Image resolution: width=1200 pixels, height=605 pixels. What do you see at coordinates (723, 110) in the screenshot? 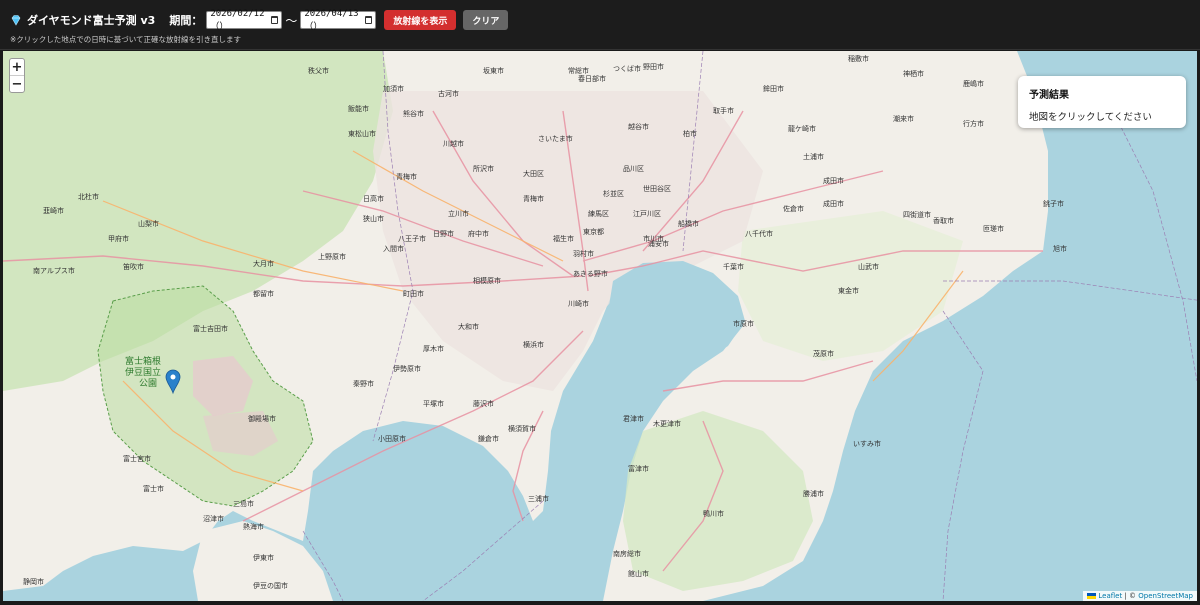
I see `city-label: 取手市` at bounding box center [723, 110].